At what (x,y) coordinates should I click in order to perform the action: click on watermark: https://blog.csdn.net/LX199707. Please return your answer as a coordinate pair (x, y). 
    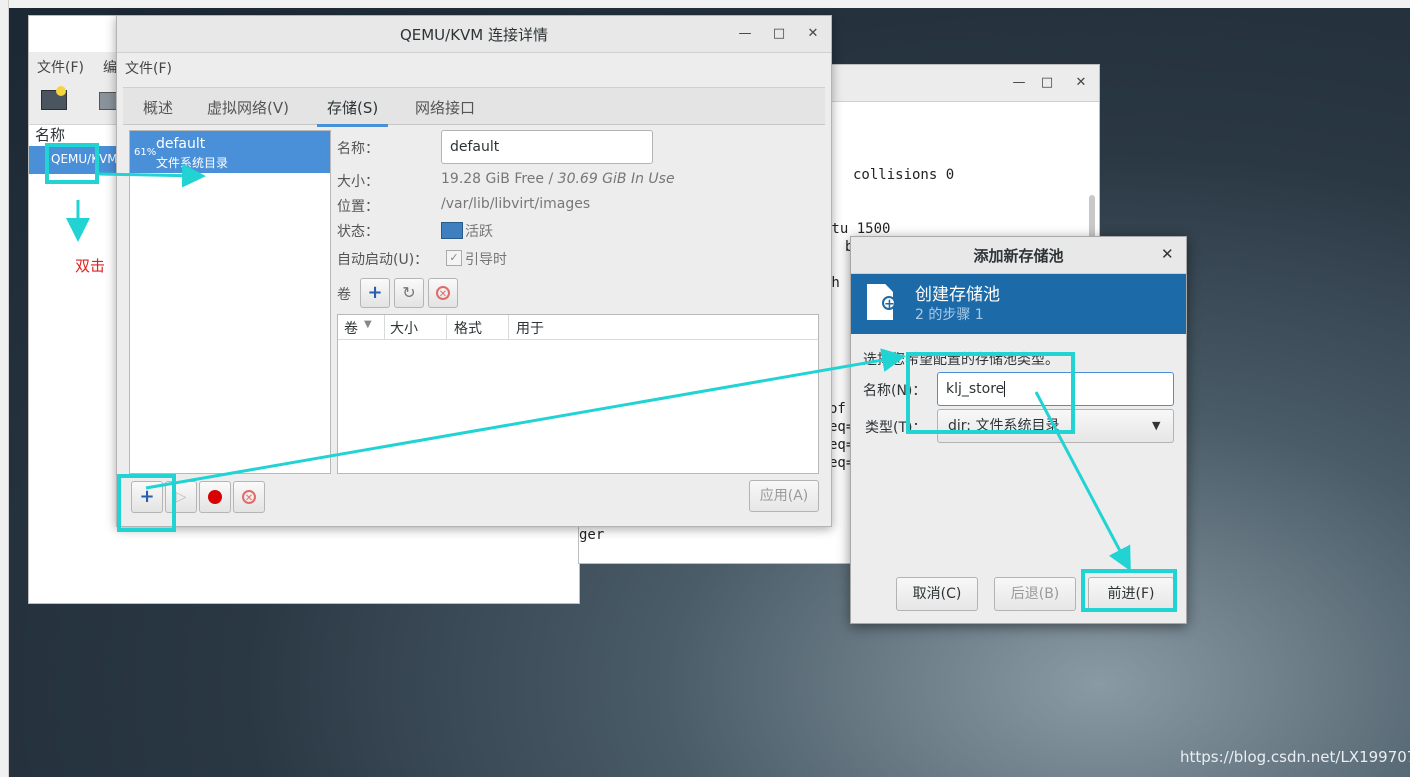
    Looking at the image, I should click on (1295, 757).